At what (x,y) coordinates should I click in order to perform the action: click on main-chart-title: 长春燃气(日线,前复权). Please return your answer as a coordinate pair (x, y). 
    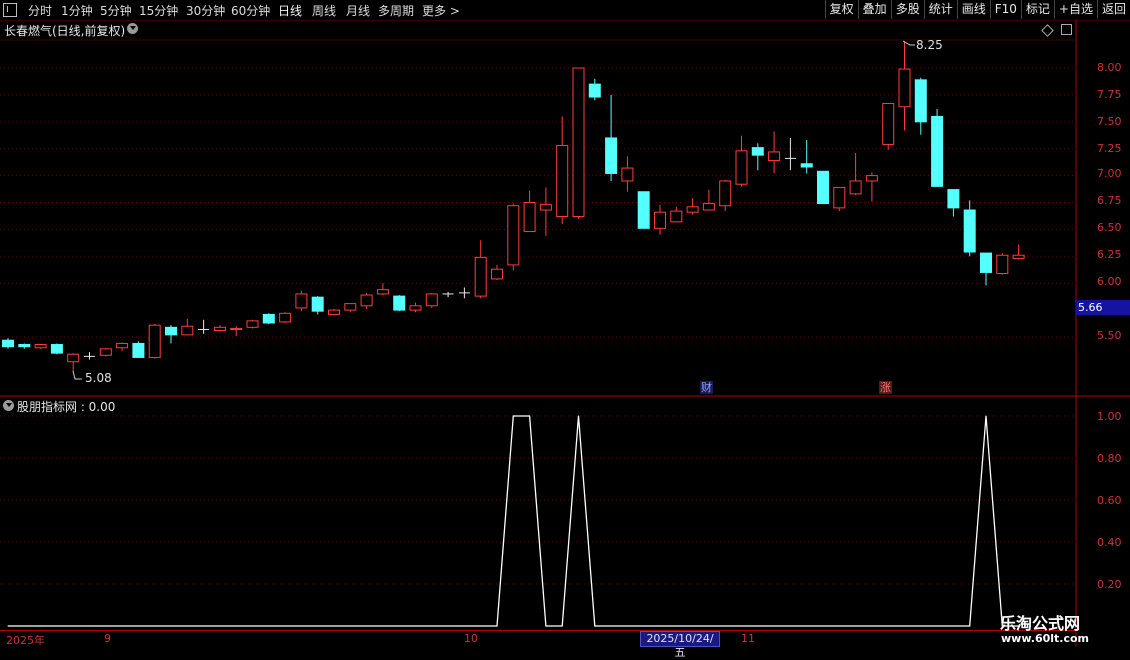
    Looking at the image, I should click on (65, 31).